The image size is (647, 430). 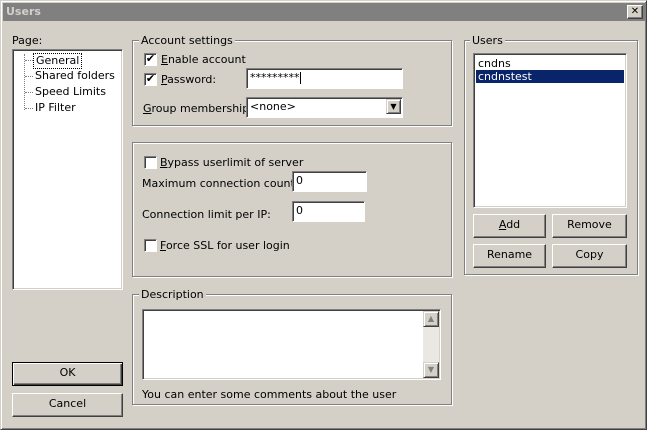 What do you see at coordinates (202, 108) in the screenshot?
I see `group-membership-text: roup membership:` at bounding box center [202, 108].